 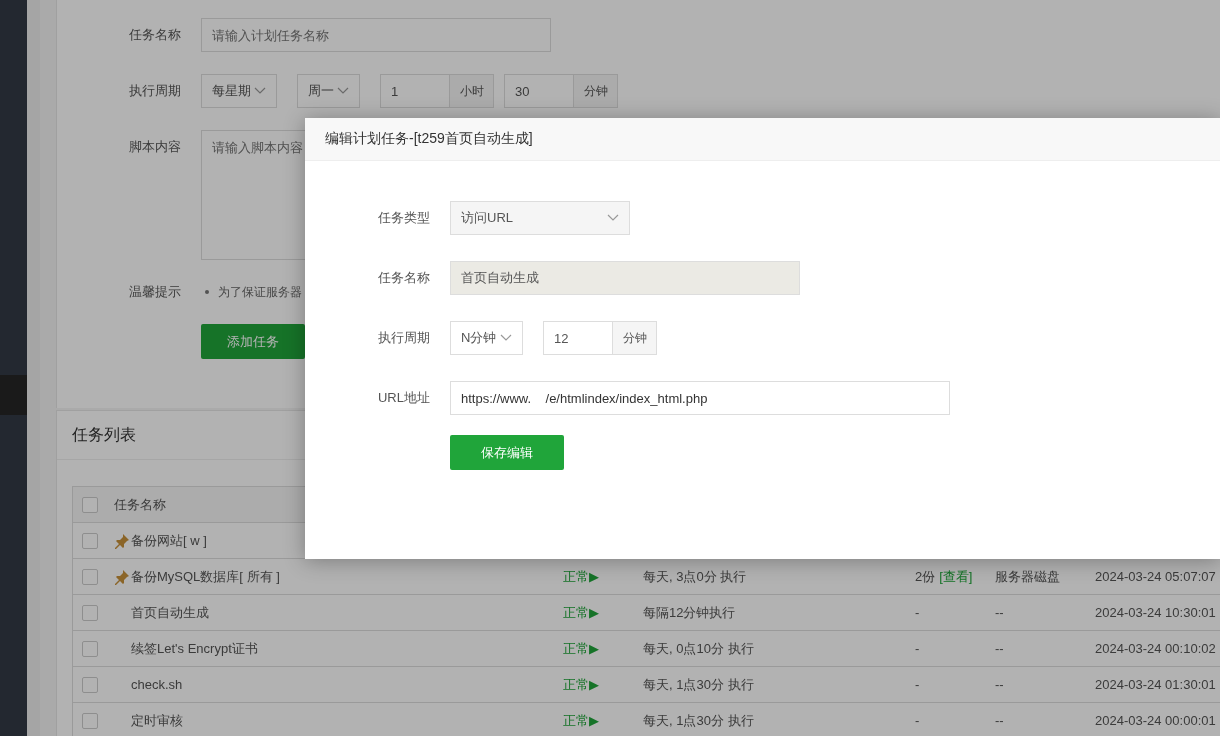 What do you see at coordinates (260, 292) in the screenshot?
I see `tip-text: 为了保证服务器` at bounding box center [260, 292].